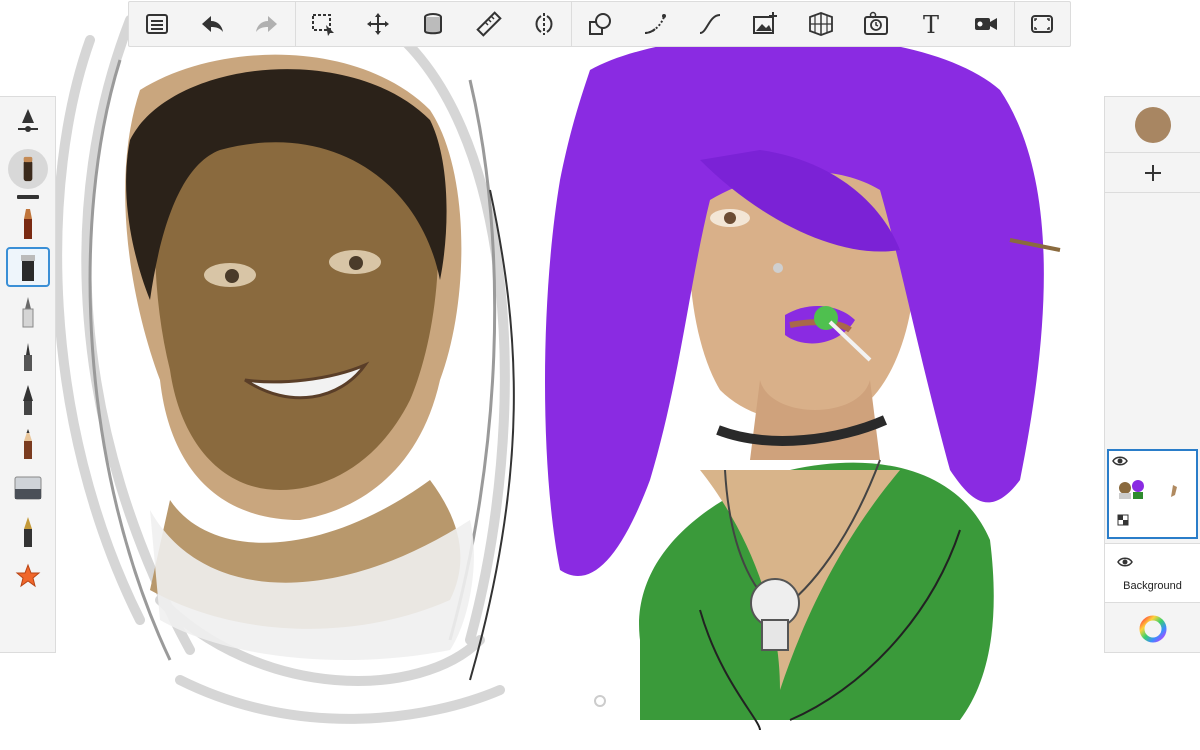  I want to click on layer-preview, so click(1147, 503).